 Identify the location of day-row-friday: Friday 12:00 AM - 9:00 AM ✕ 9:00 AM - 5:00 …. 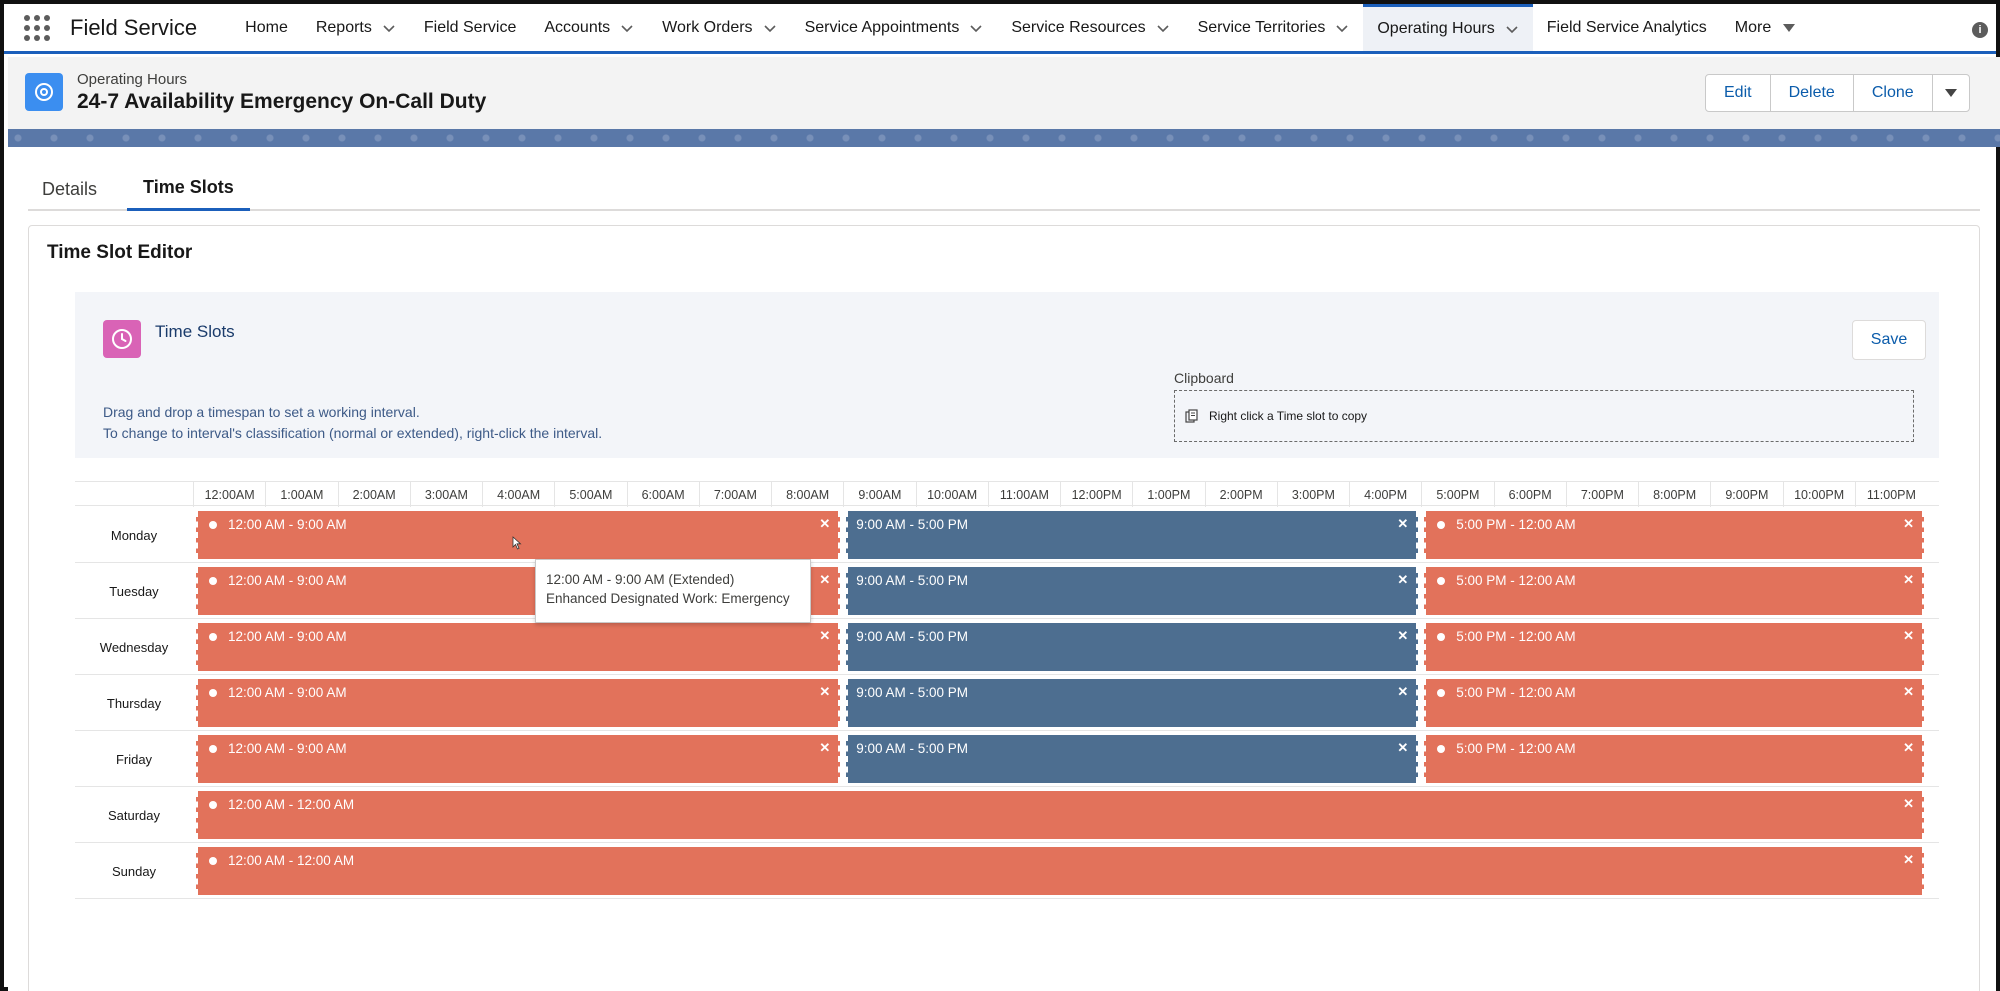
(1007, 759).